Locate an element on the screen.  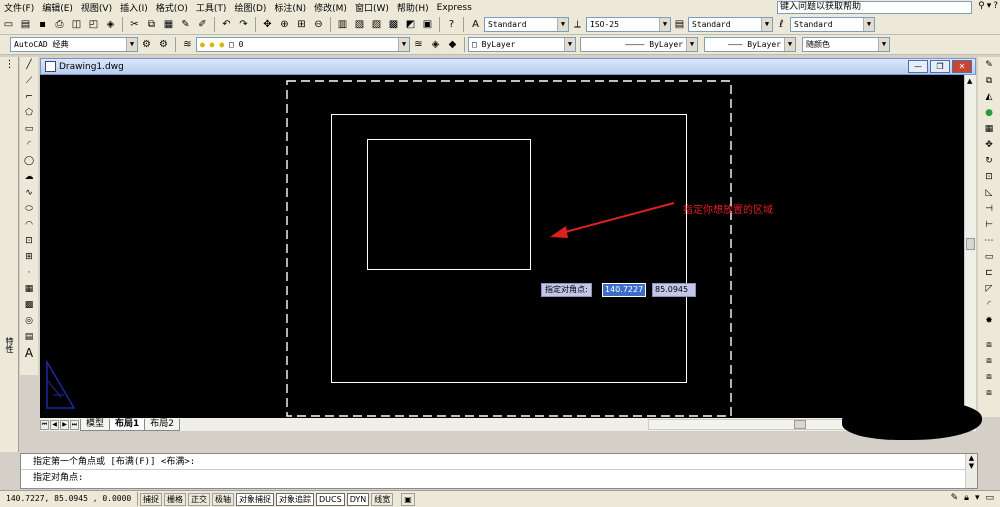
scale-icon: ⊡ is located at coordinates (989, 177).